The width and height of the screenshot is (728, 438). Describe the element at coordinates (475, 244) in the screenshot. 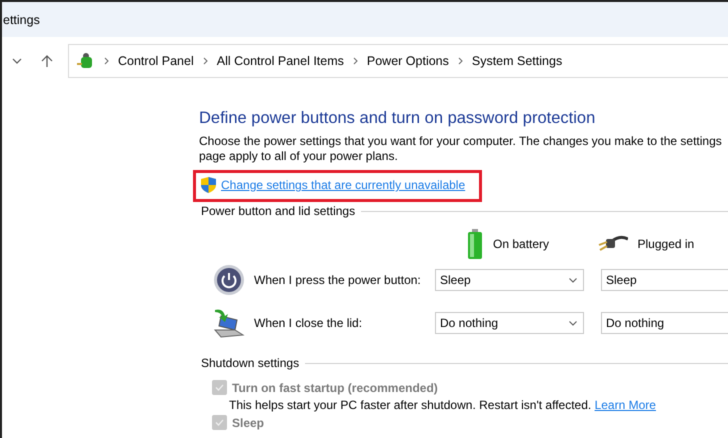

I see `battery-icon` at that location.